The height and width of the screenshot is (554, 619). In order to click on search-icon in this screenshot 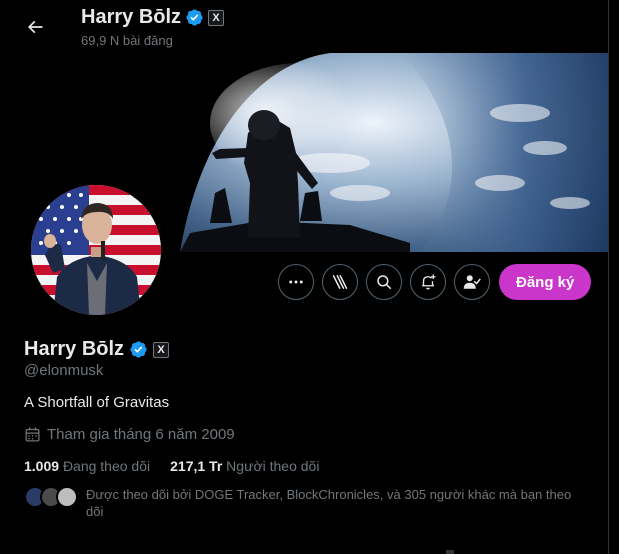, I will do `click(384, 282)`.